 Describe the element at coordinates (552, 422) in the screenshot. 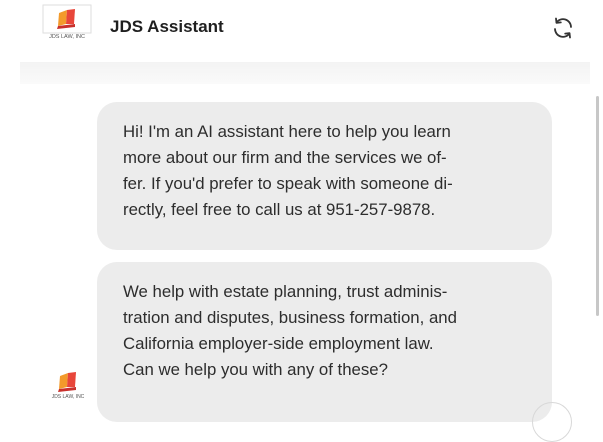

I see `scroll-down-button` at that location.